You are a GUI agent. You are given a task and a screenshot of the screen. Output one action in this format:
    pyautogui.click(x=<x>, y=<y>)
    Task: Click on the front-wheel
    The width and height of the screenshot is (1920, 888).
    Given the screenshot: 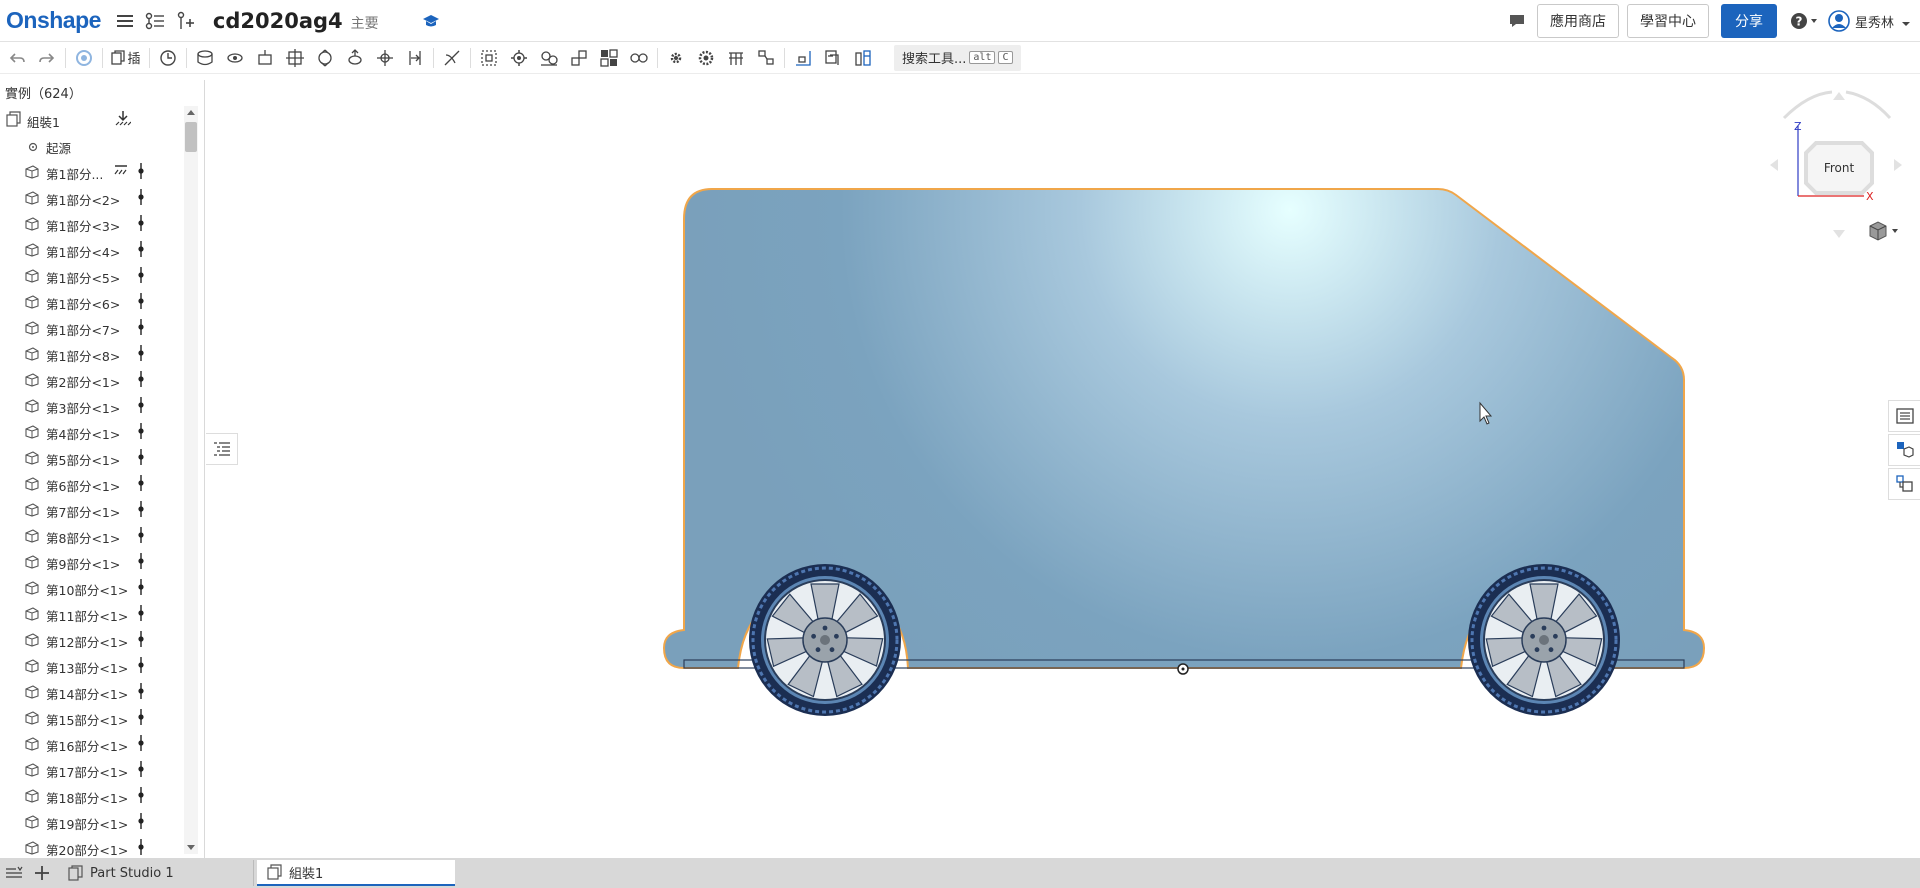 What is the action you would take?
    pyautogui.click(x=825, y=640)
    